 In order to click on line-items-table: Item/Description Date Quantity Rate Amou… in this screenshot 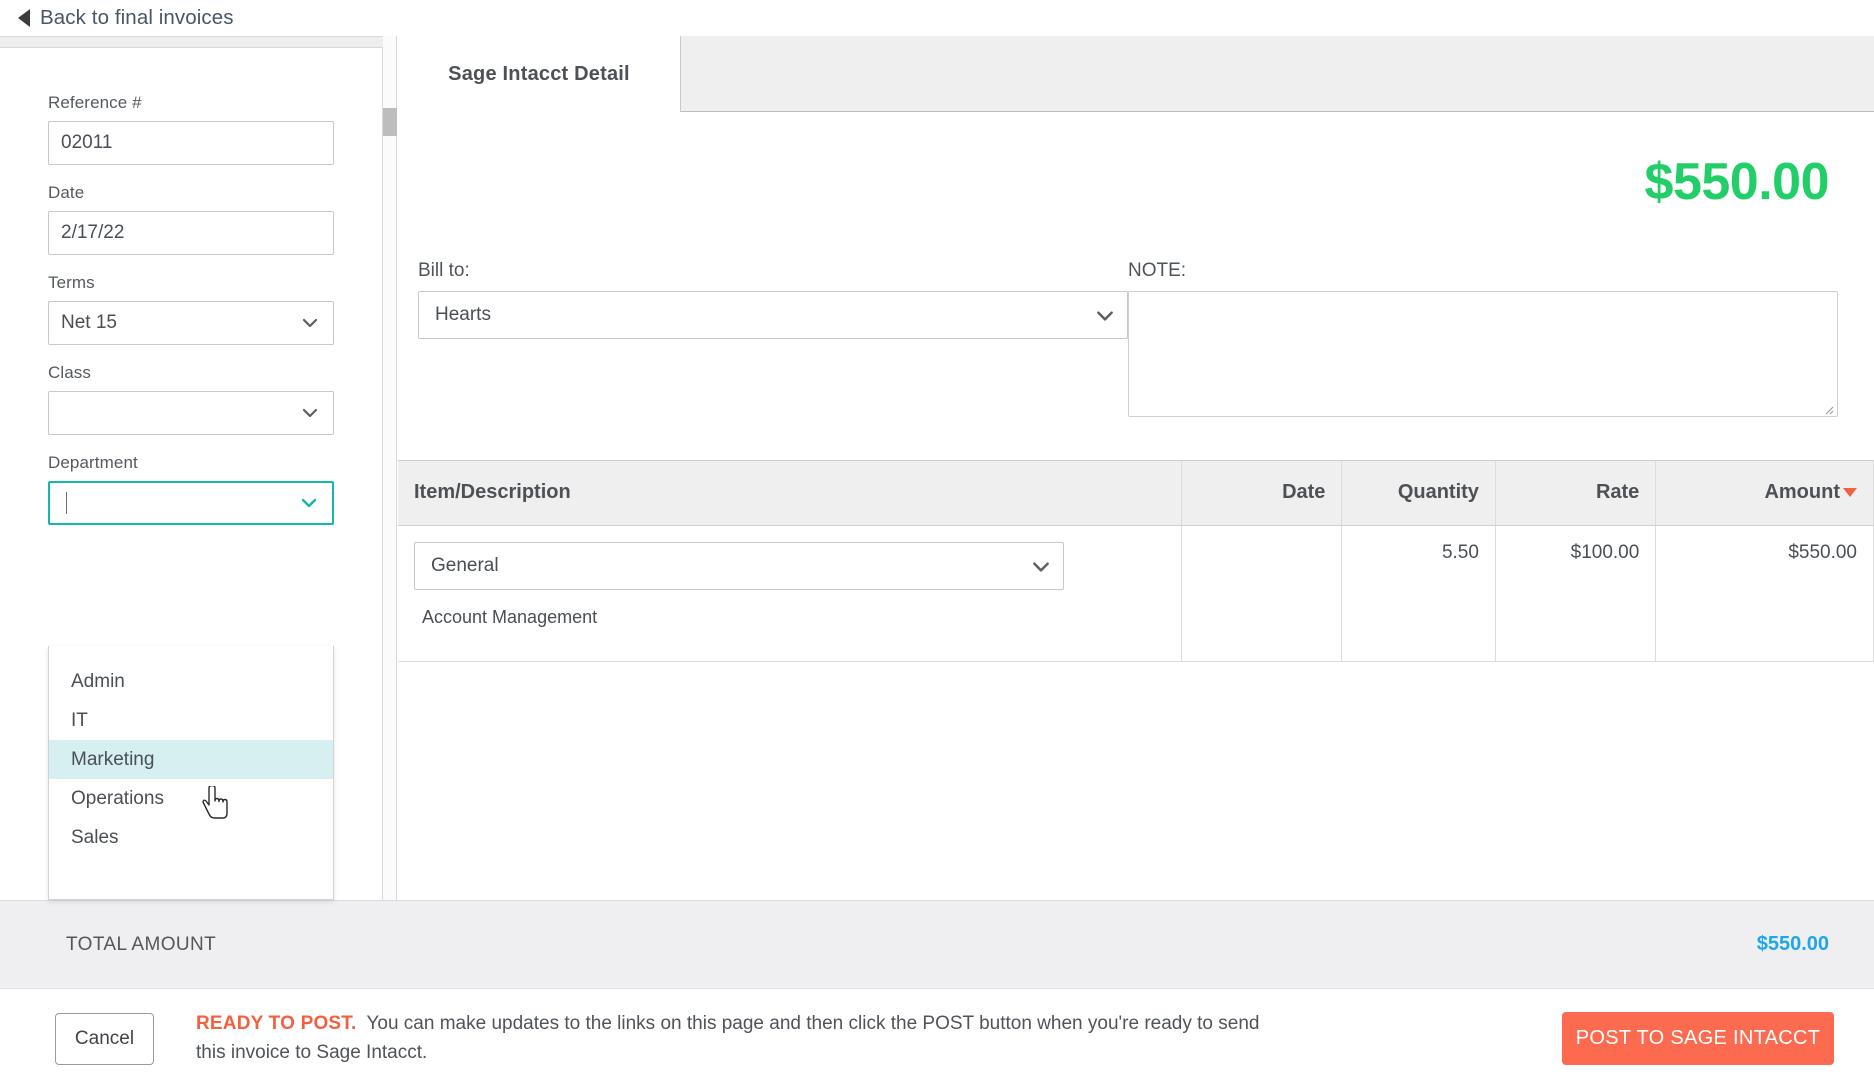, I will do `click(1136, 561)`.